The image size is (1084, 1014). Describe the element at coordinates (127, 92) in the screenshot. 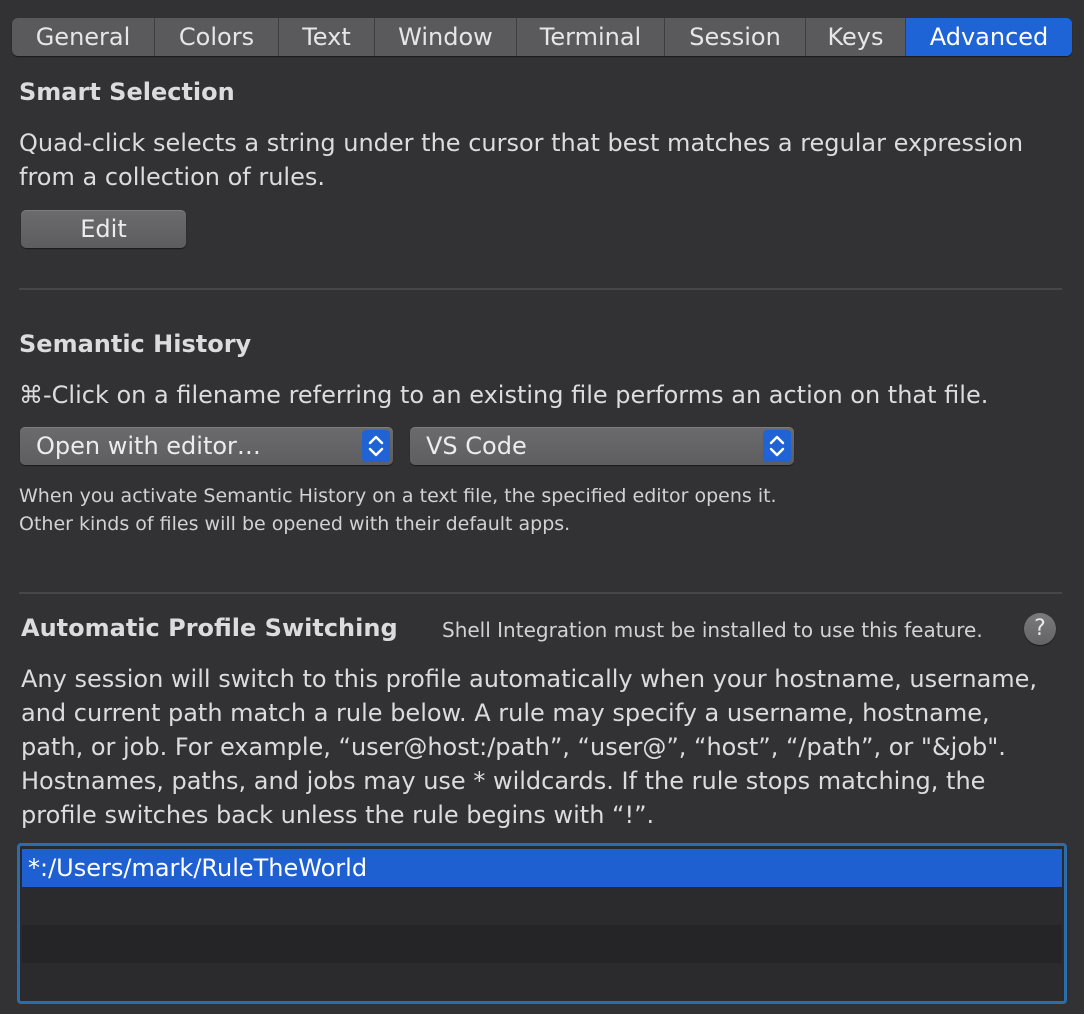

I see `smart-selection-title: Smart Selection` at that location.